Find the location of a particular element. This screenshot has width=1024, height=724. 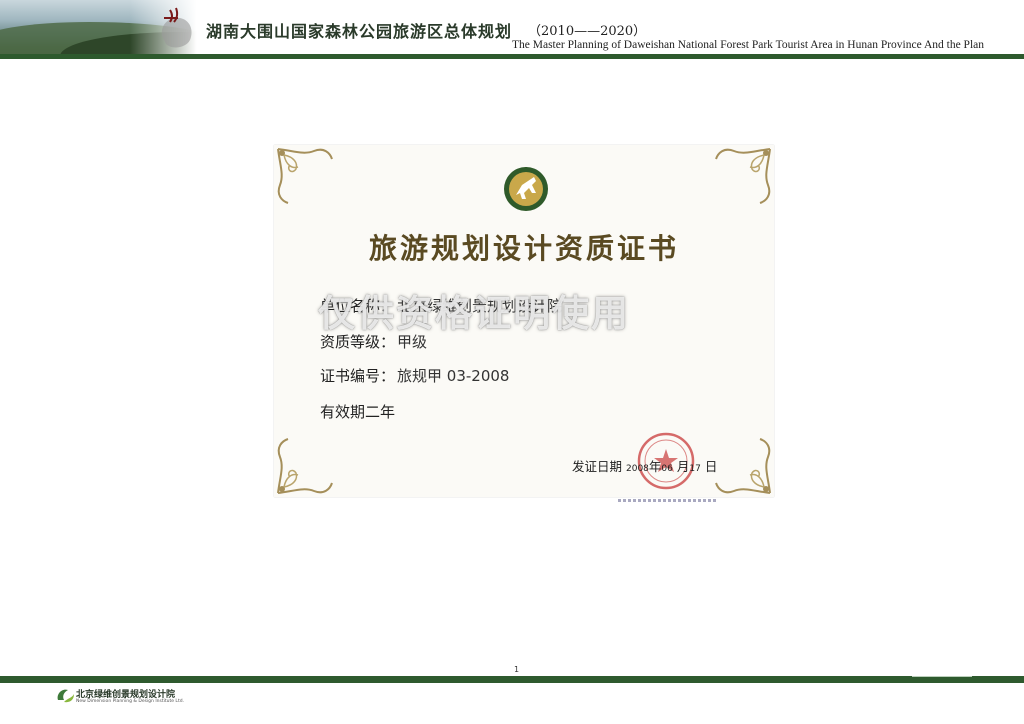

issue-year: 2008 is located at coordinates (637, 469).